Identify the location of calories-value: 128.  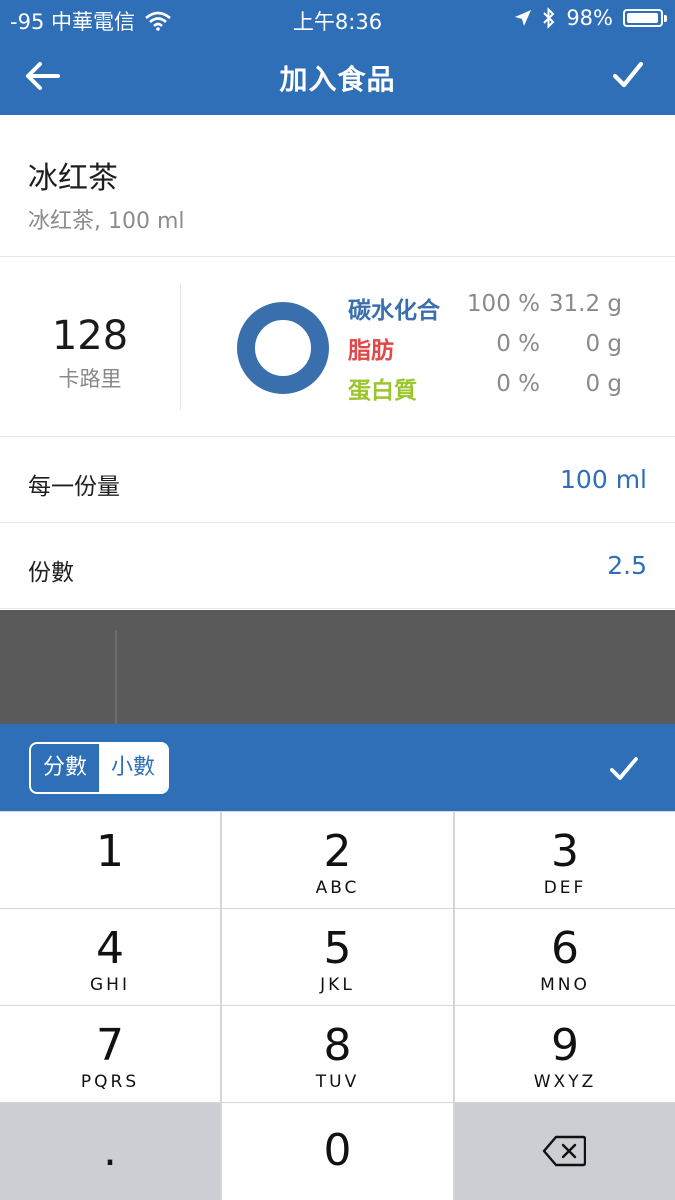
(90, 336).